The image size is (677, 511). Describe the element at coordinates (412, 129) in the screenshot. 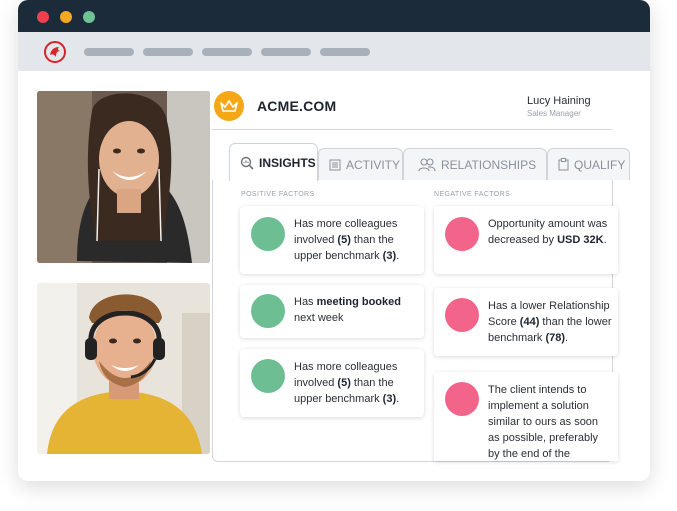

I see `header-divider` at that location.